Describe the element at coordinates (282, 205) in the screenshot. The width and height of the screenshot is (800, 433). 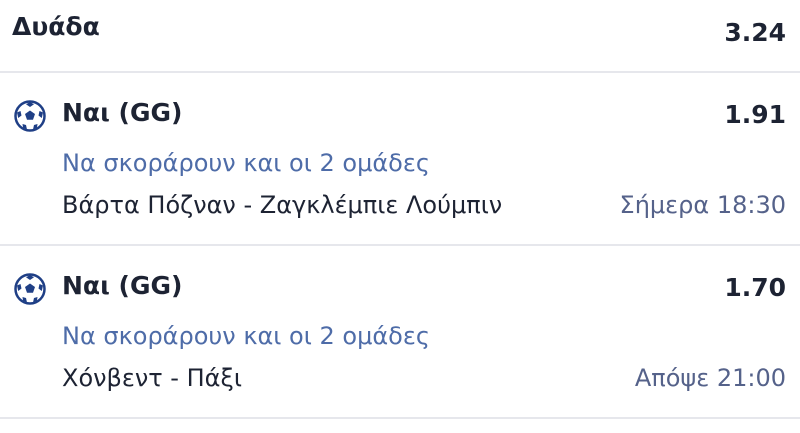
I see `selection-match: Βάρτα Πόζναν - Ζαγκλέμπιε Λούμπιν` at that location.